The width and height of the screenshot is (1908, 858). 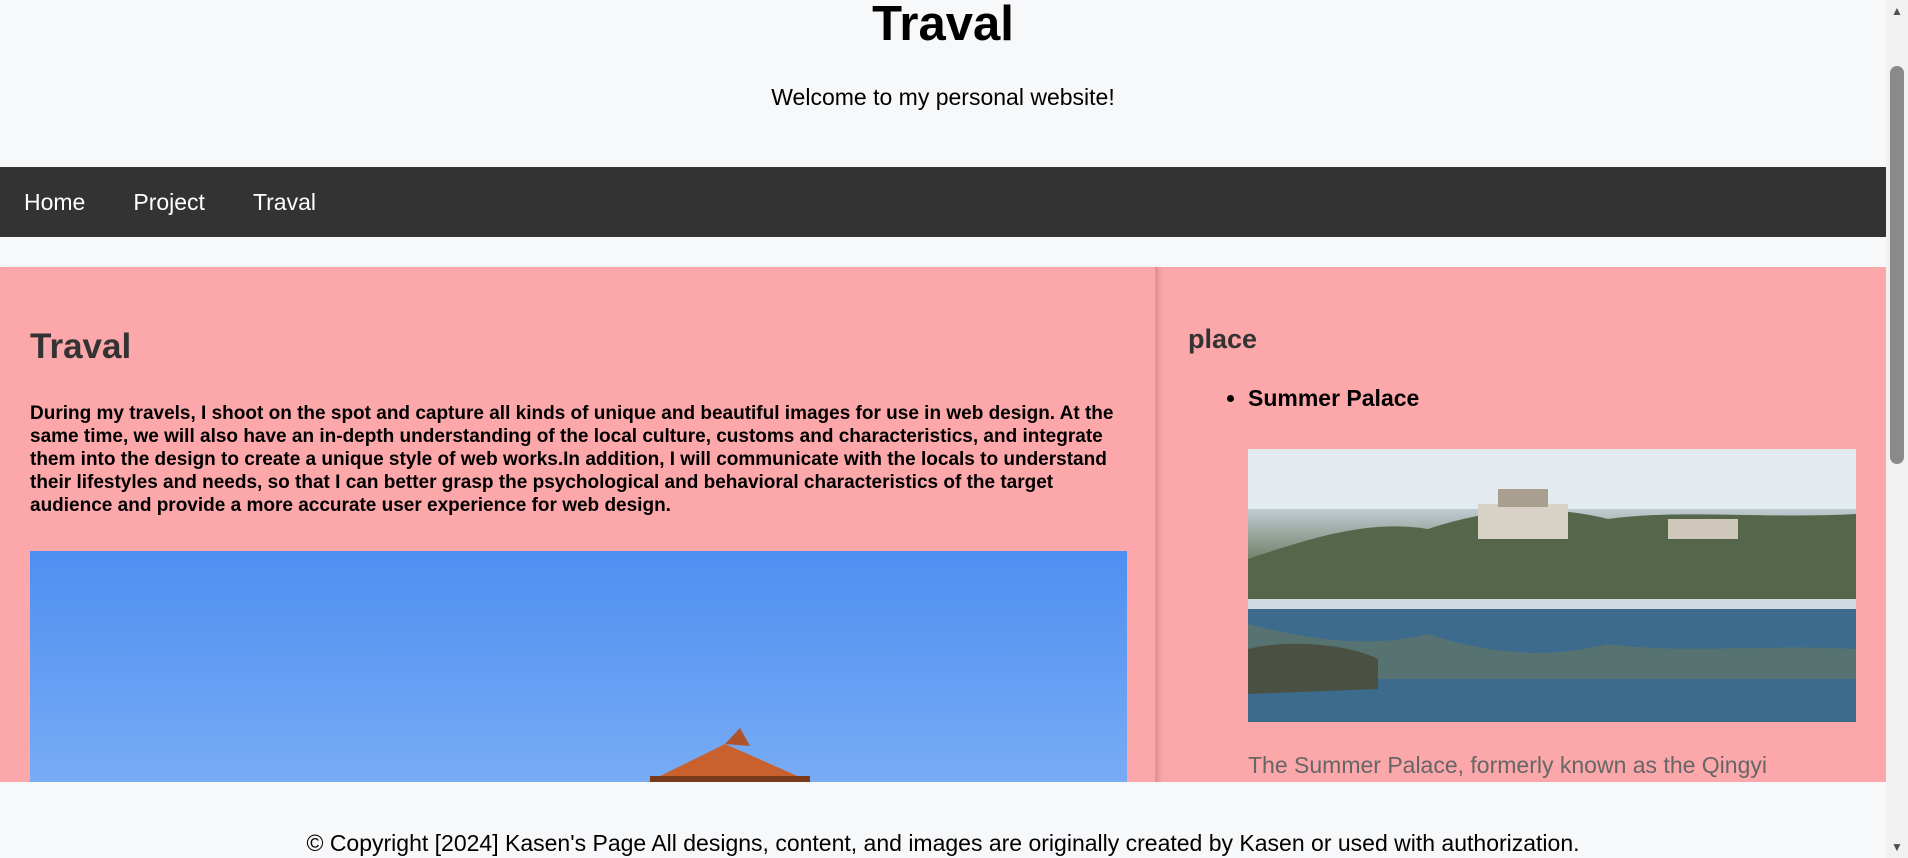 I want to click on summer-palace-illustration, so click(x=1552, y=585).